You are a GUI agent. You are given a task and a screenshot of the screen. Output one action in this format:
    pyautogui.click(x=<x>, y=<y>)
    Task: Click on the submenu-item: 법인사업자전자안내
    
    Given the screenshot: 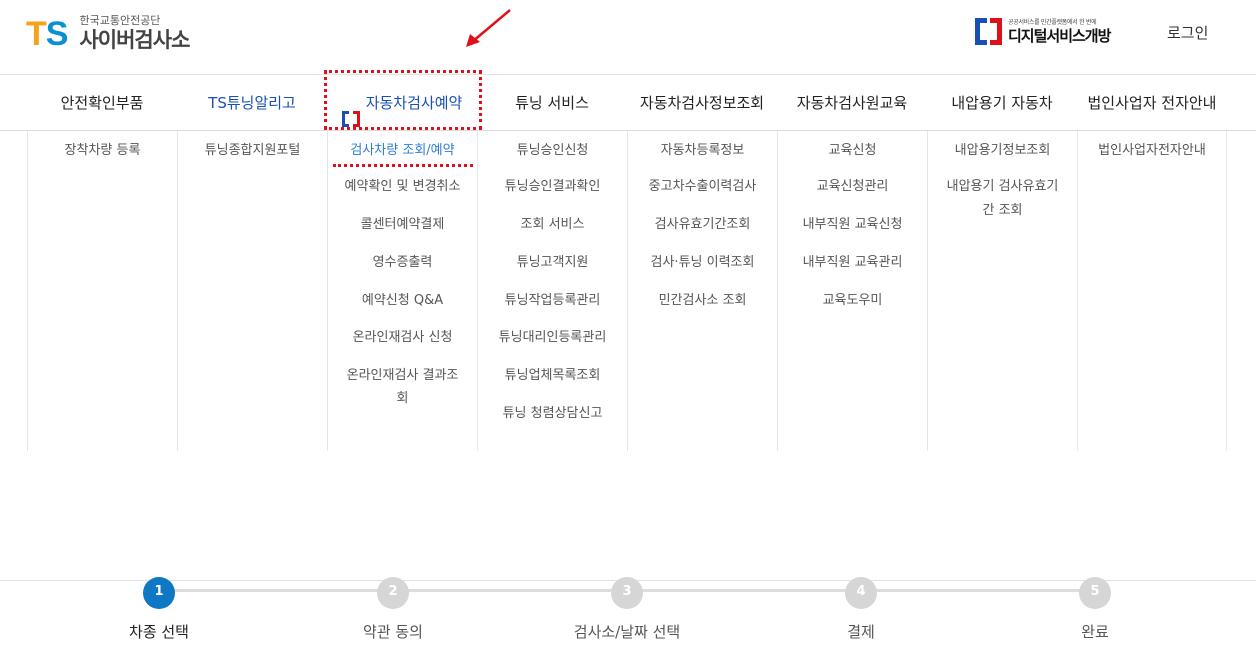 What is the action you would take?
    pyautogui.click(x=1152, y=151)
    